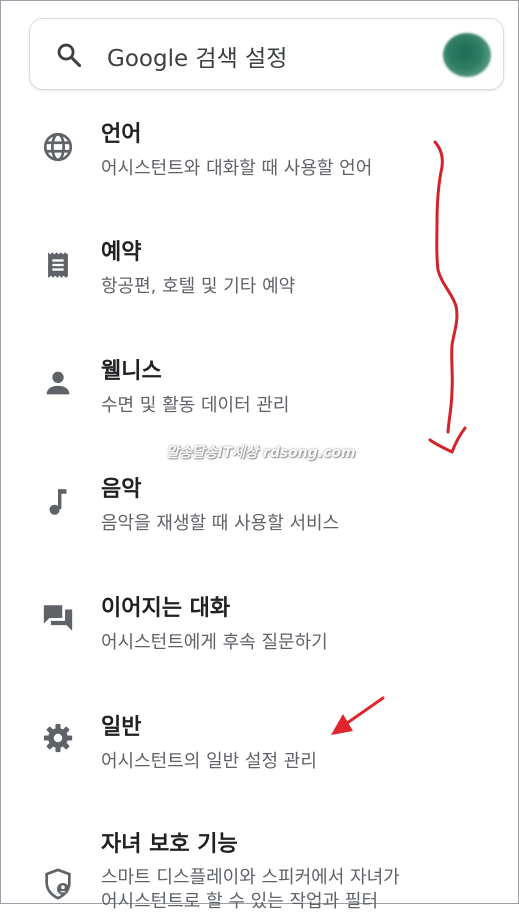 This screenshot has height=913, width=519. I want to click on globe-icon, so click(58, 147).